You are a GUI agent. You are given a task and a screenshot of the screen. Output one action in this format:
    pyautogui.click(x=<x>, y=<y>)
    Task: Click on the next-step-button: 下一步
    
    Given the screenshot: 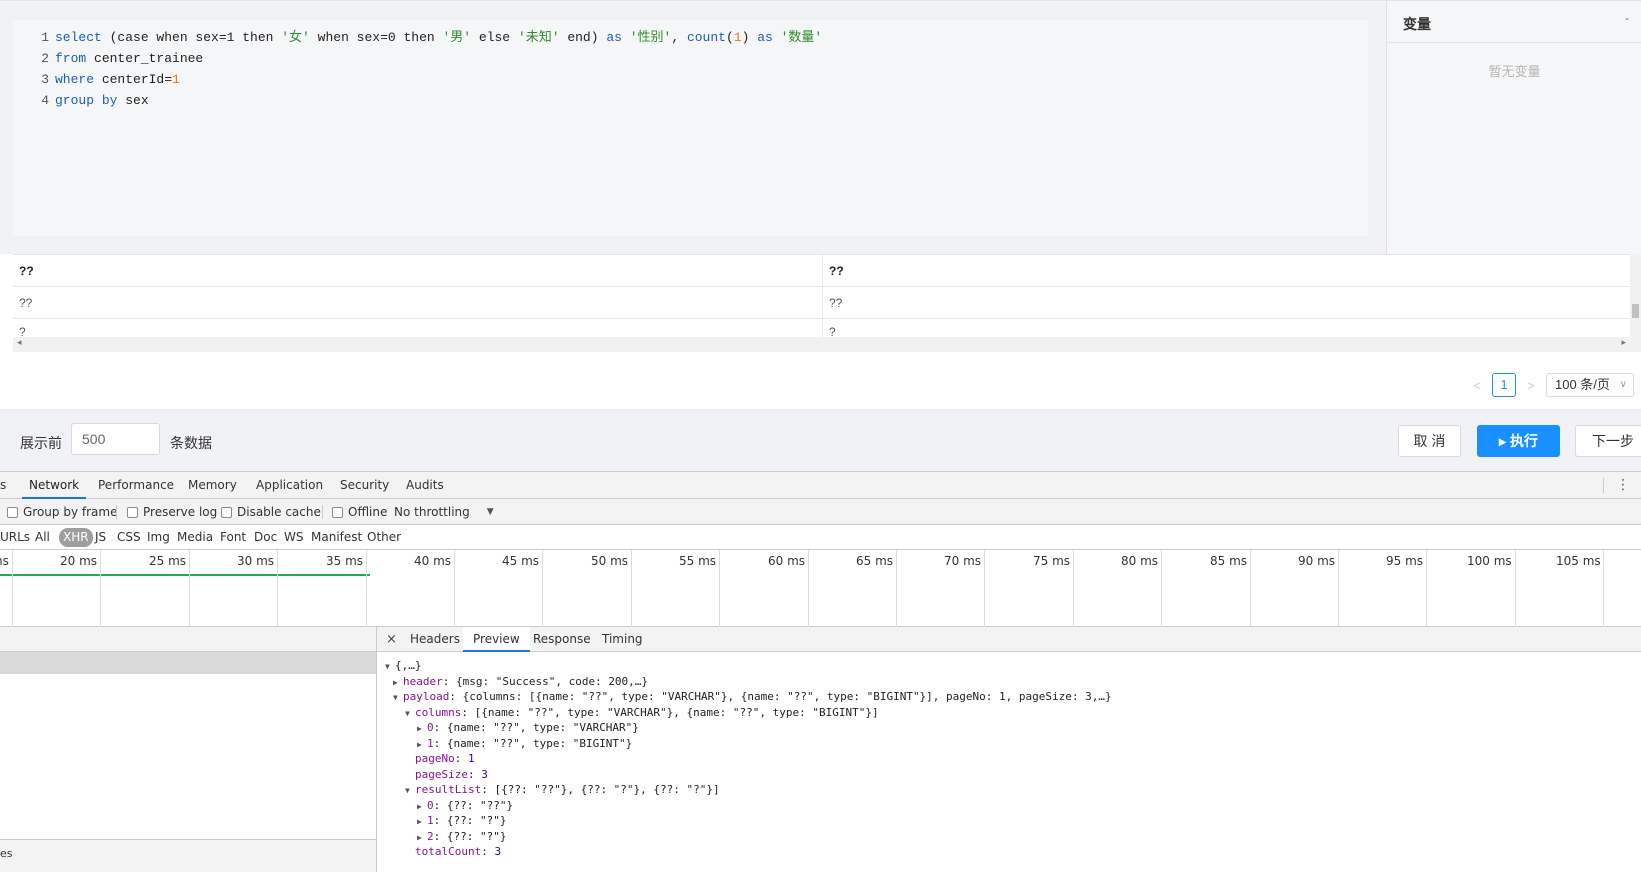 What is the action you would take?
    pyautogui.click(x=1608, y=441)
    